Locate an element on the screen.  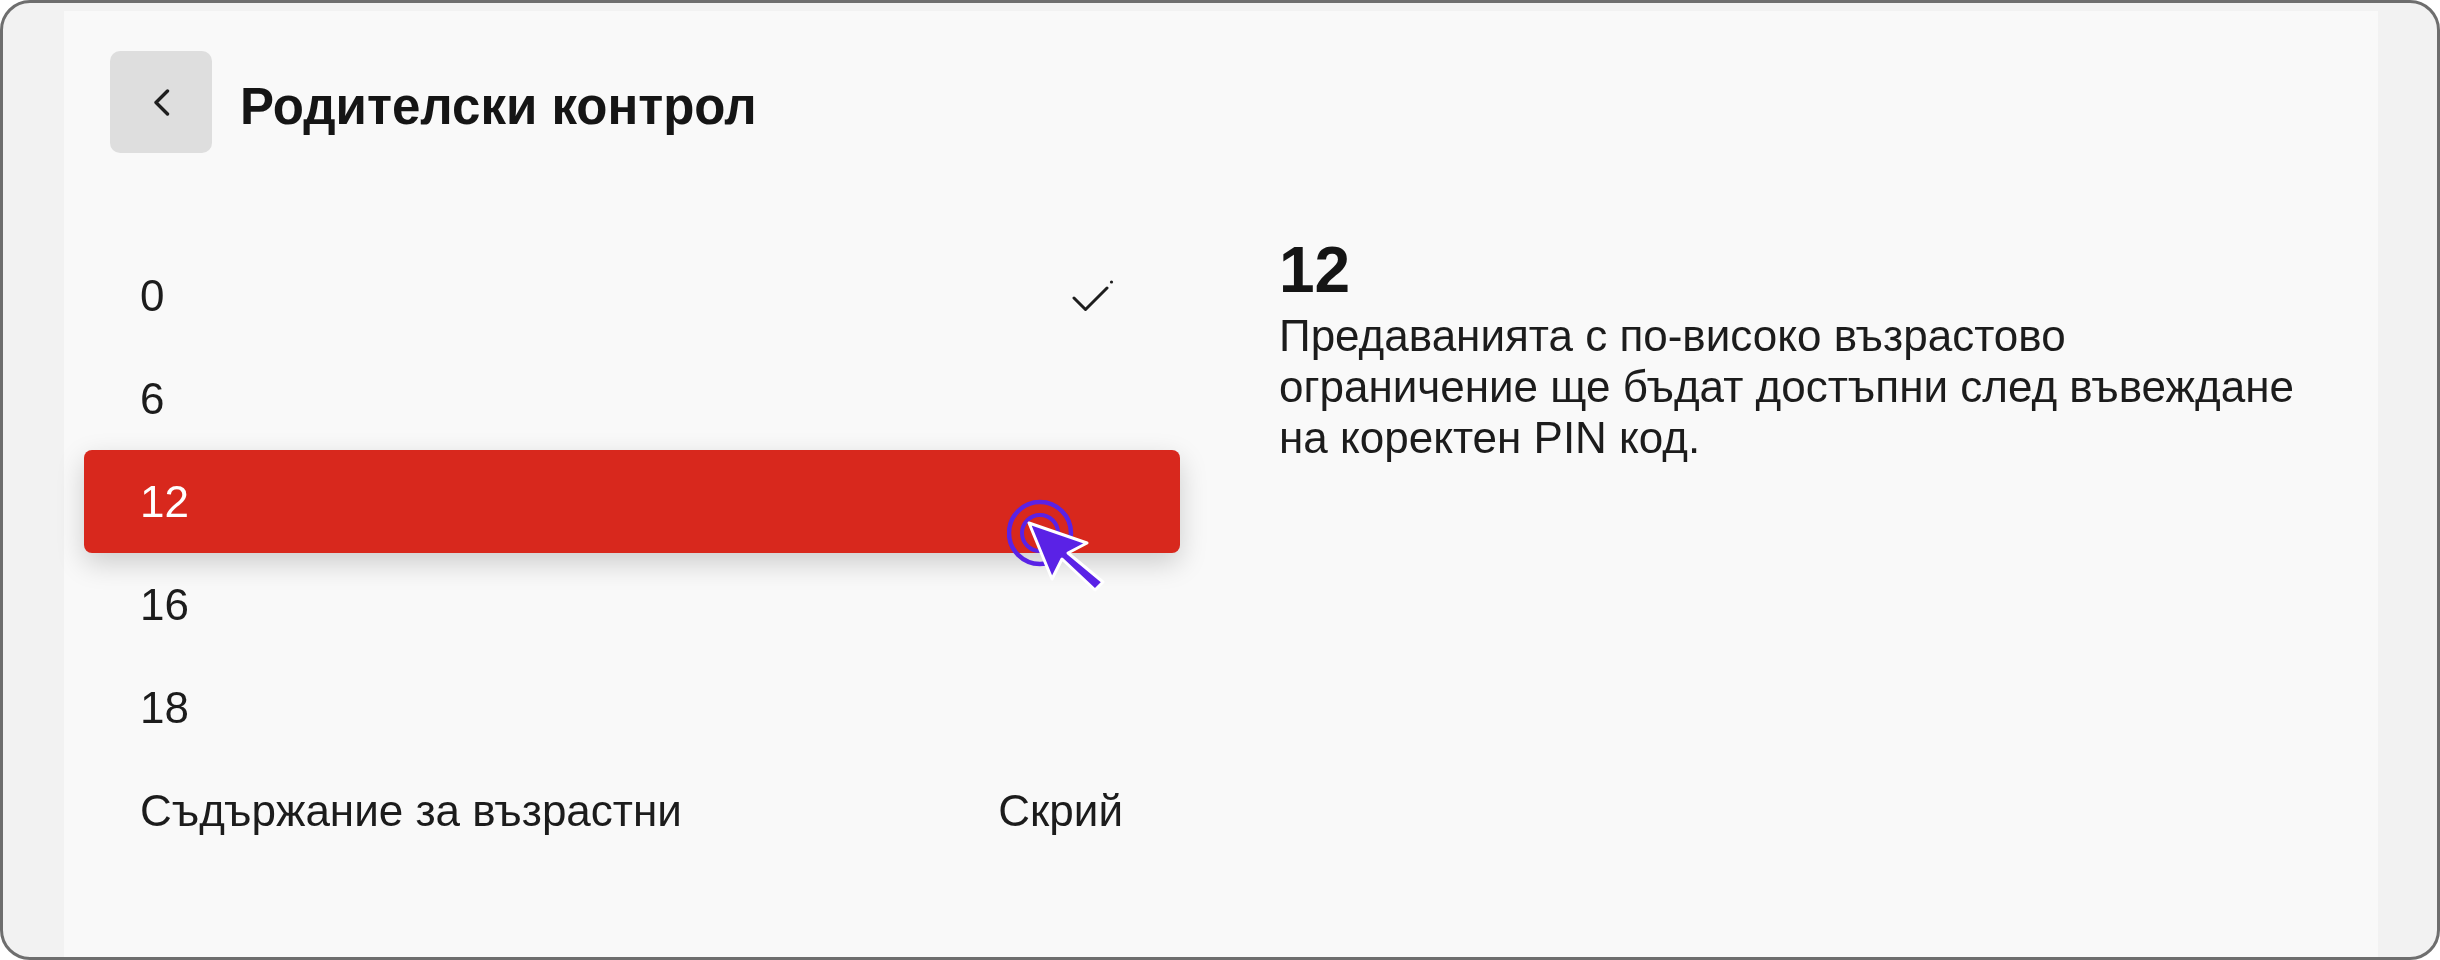
chevron-left-icon is located at coordinates (161, 102).